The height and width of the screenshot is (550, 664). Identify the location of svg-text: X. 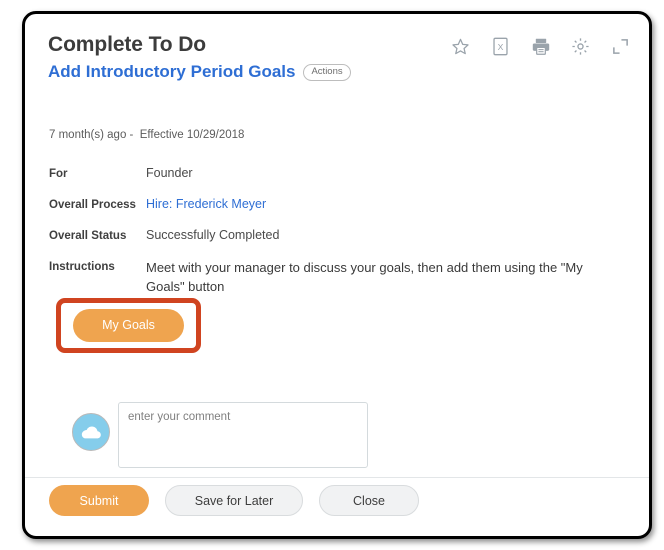
(501, 47).